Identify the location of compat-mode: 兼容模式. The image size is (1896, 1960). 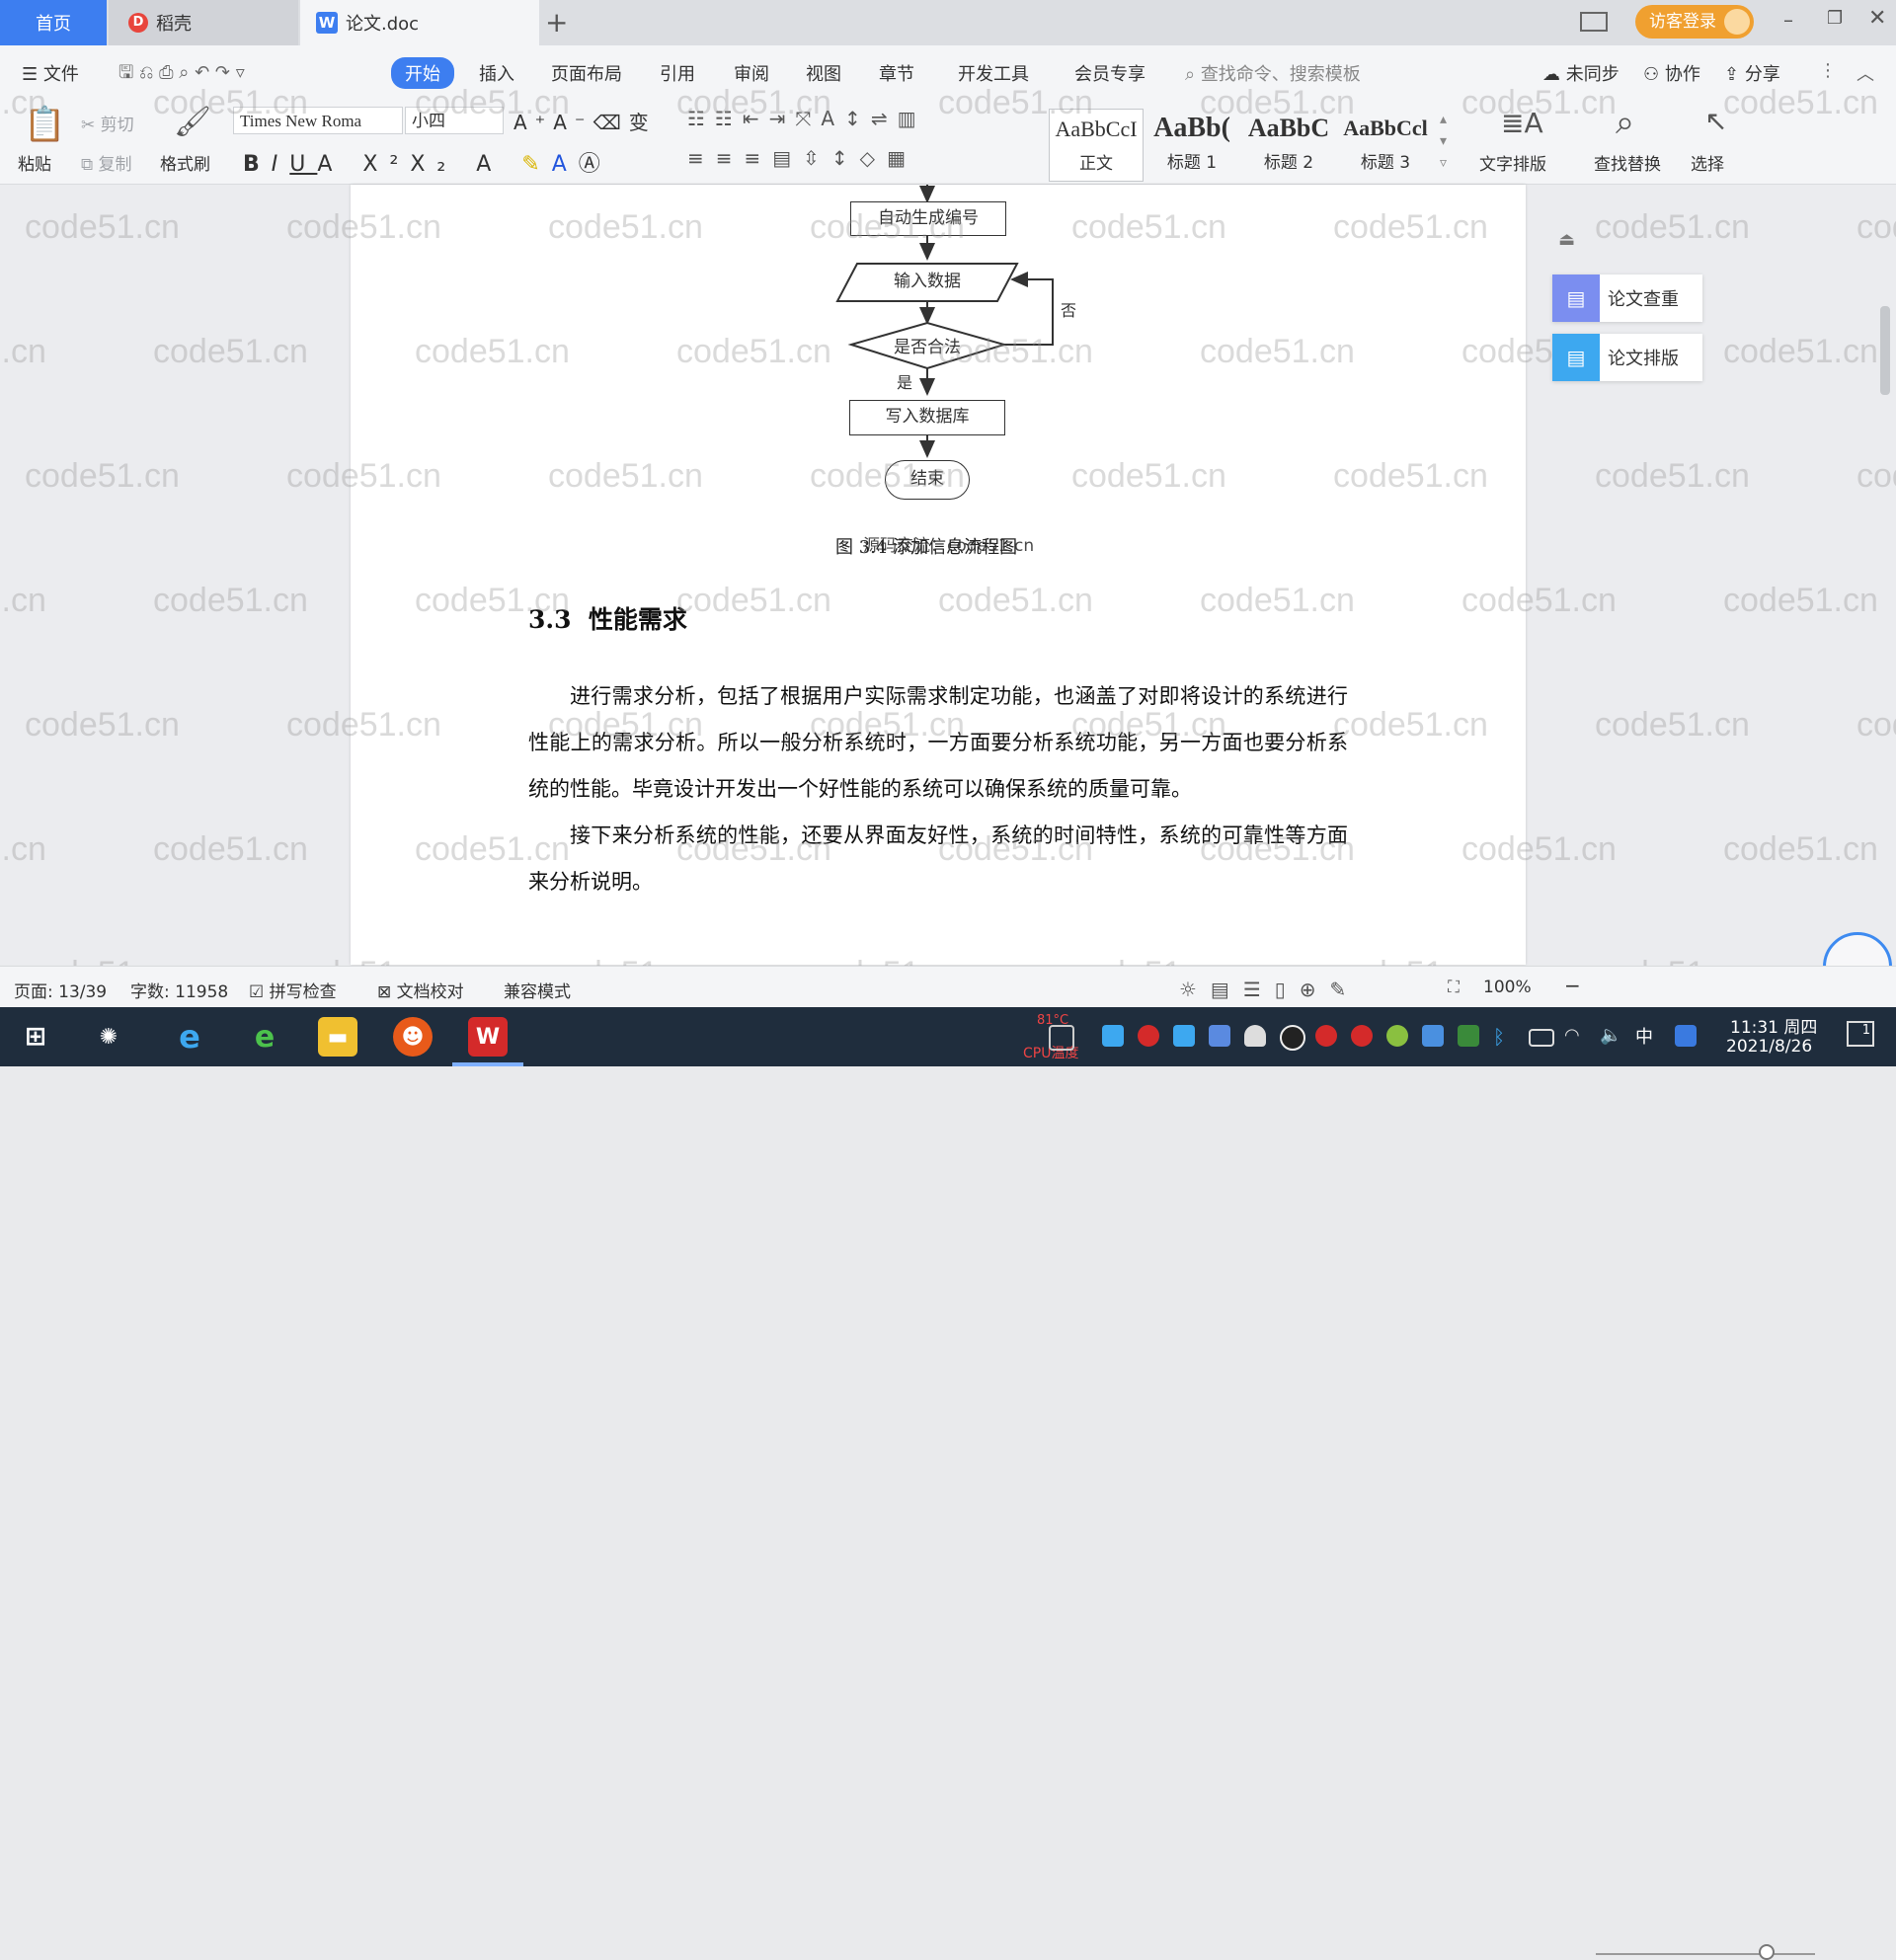
(537, 992).